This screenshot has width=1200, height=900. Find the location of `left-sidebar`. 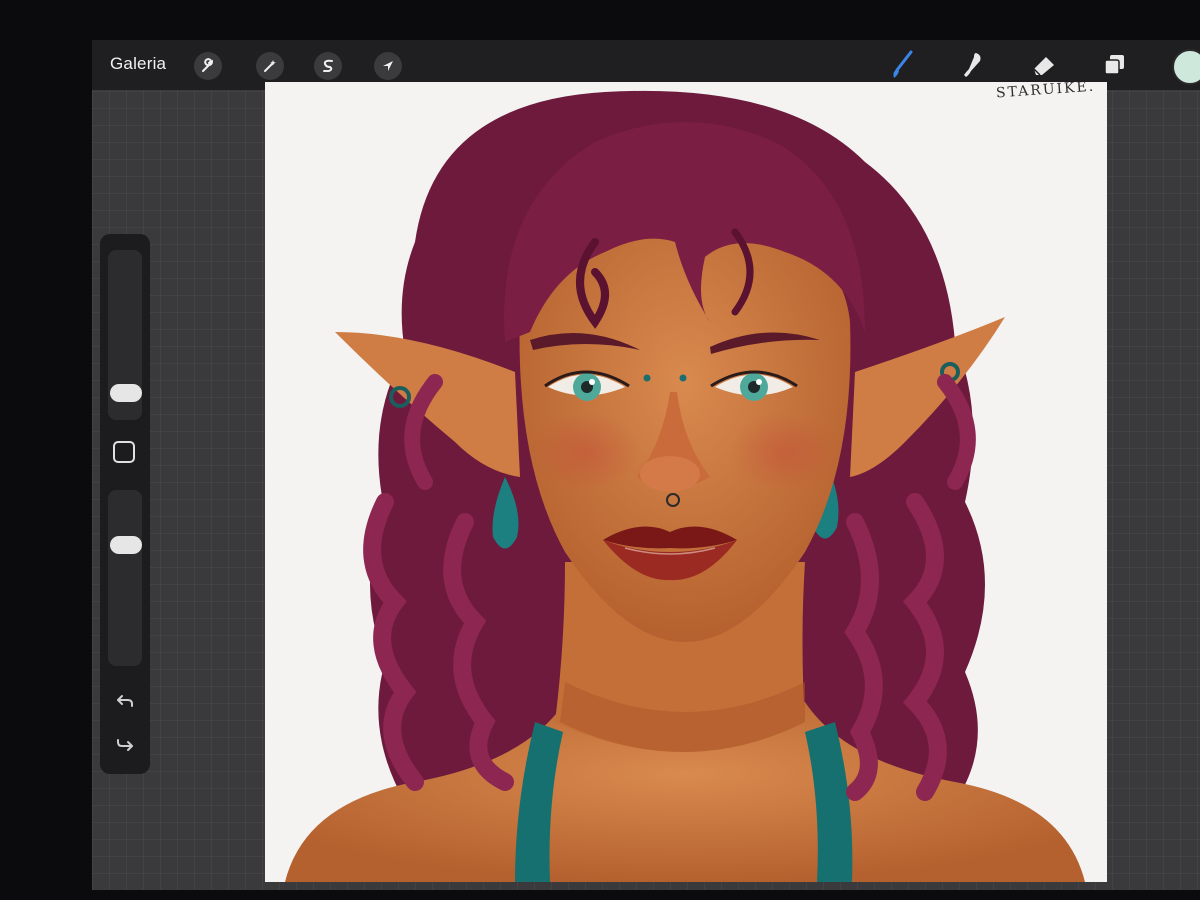

left-sidebar is located at coordinates (125, 504).